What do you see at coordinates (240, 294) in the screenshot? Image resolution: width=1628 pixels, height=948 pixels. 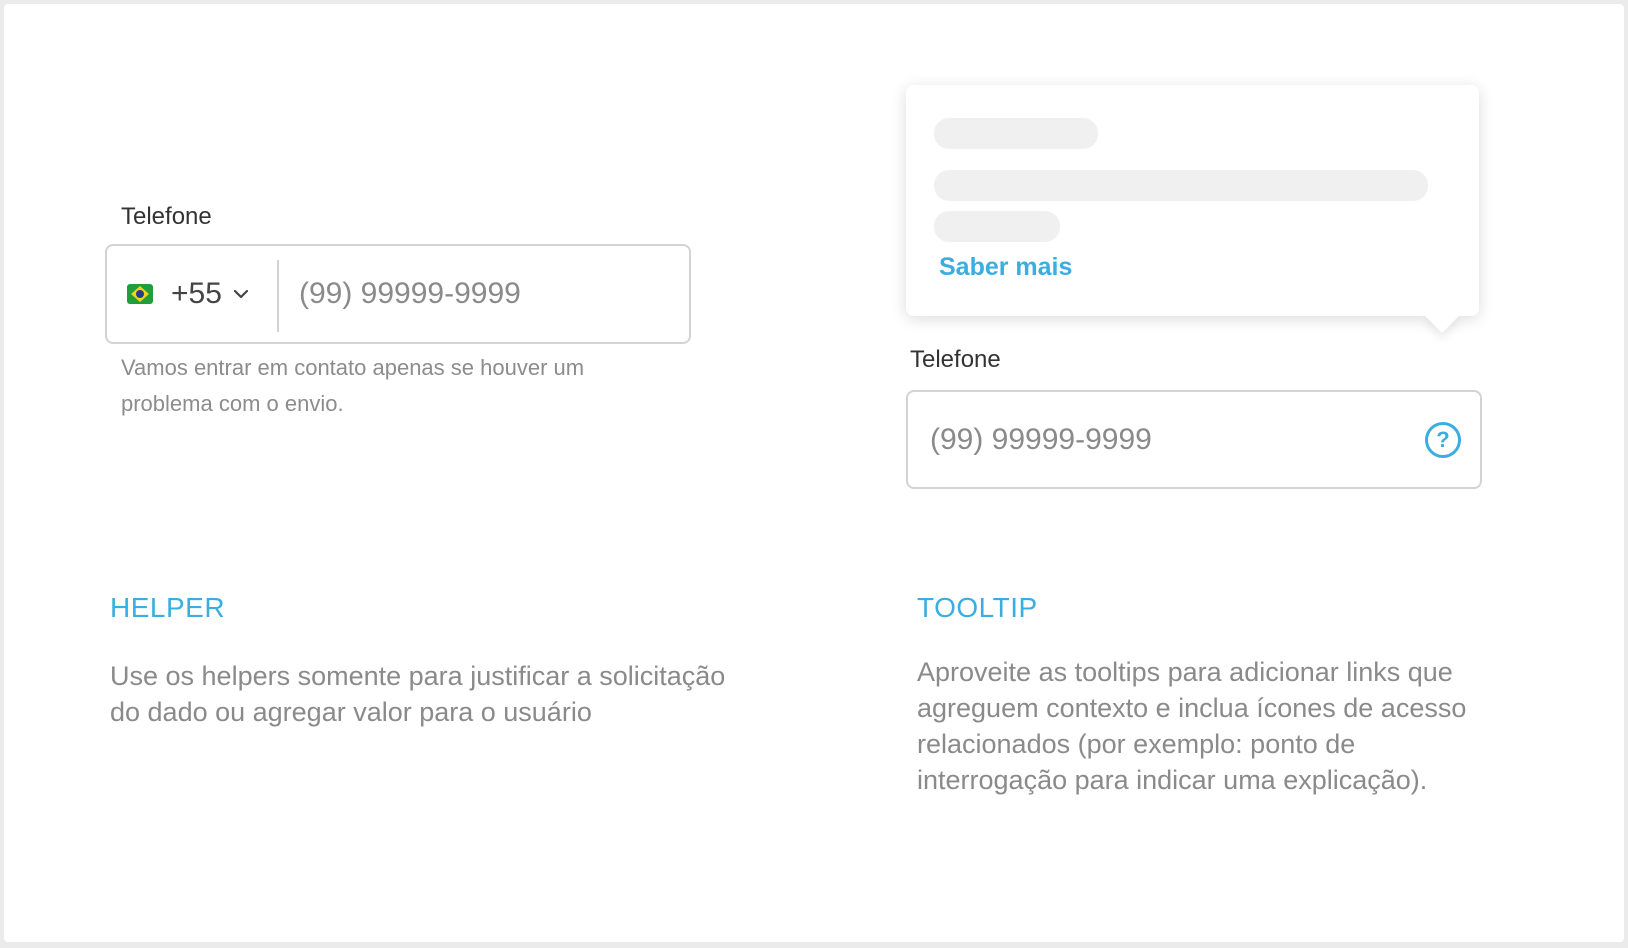 I see `chevron-down-icon` at bounding box center [240, 294].